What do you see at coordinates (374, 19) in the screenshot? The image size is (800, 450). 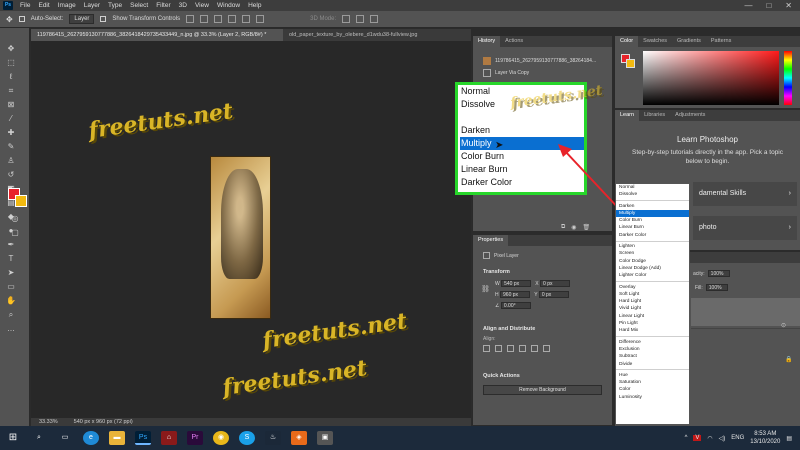 I see `drag-3d-icon` at bounding box center [374, 19].